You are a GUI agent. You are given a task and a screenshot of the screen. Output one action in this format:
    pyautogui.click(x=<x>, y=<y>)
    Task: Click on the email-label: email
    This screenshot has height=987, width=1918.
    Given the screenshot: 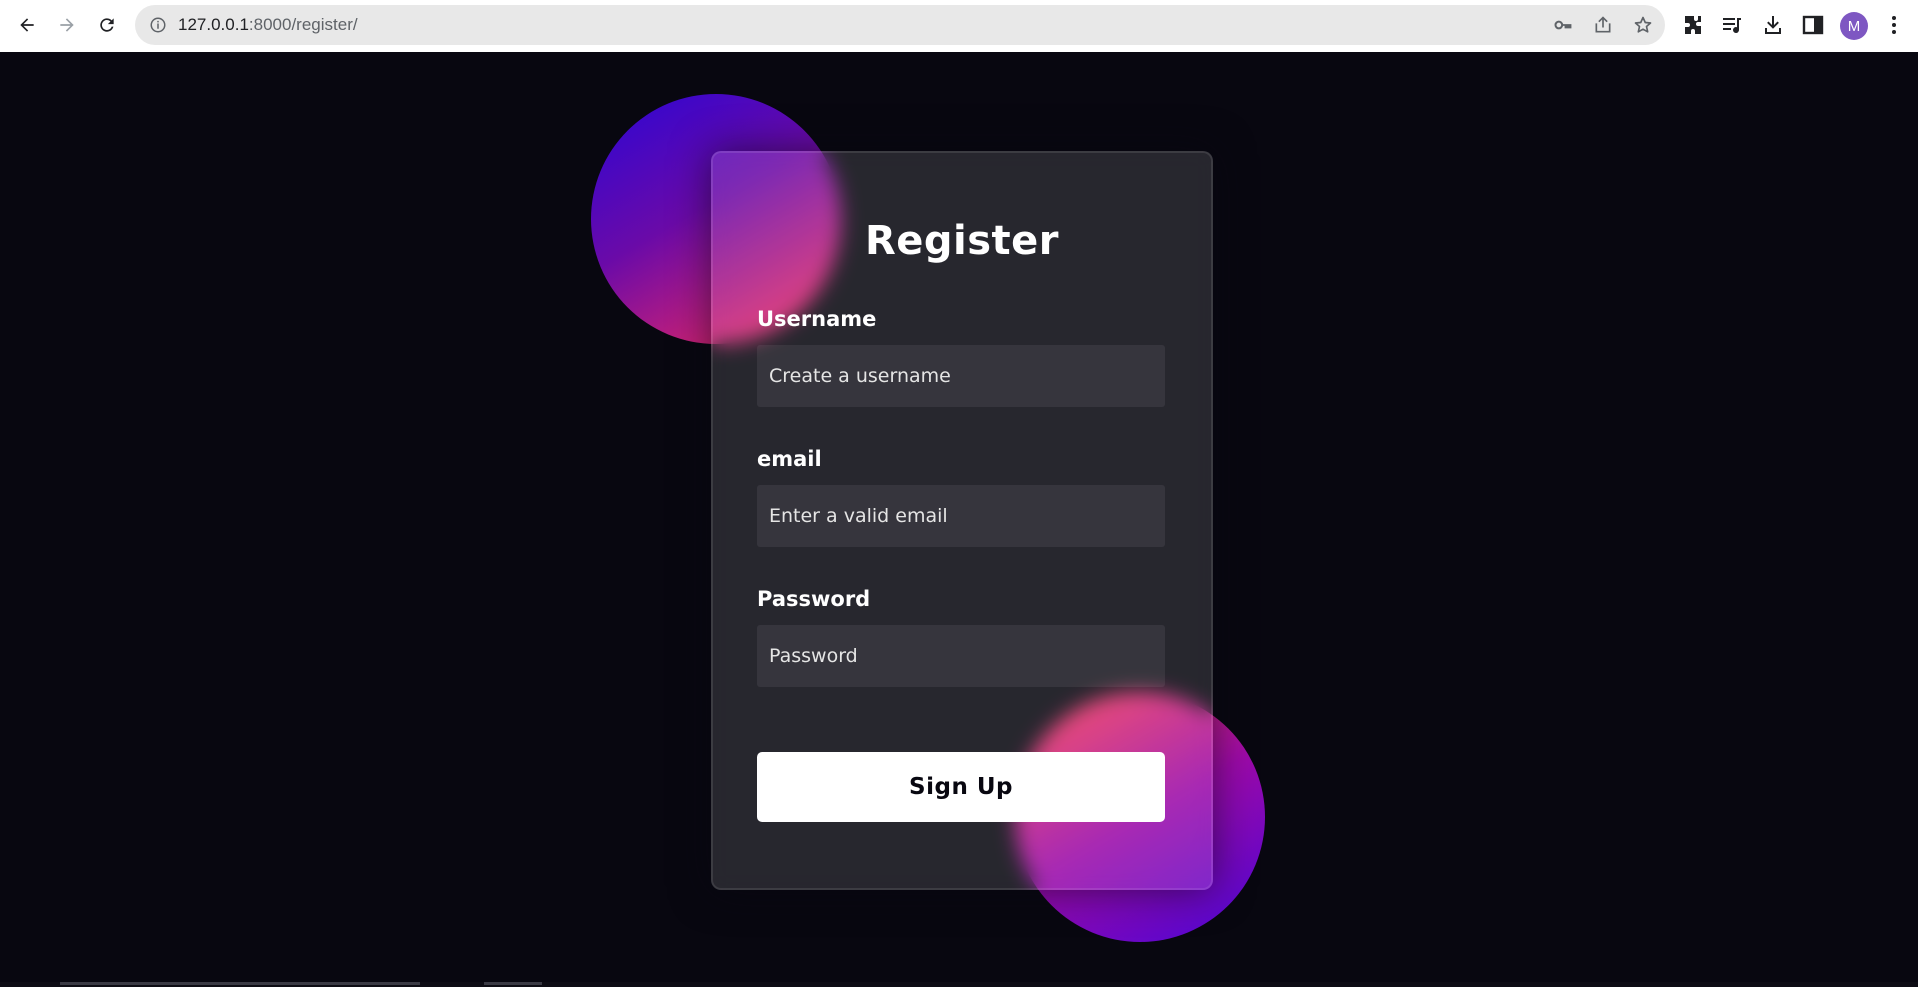 What is the action you would take?
    pyautogui.click(x=789, y=459)
    